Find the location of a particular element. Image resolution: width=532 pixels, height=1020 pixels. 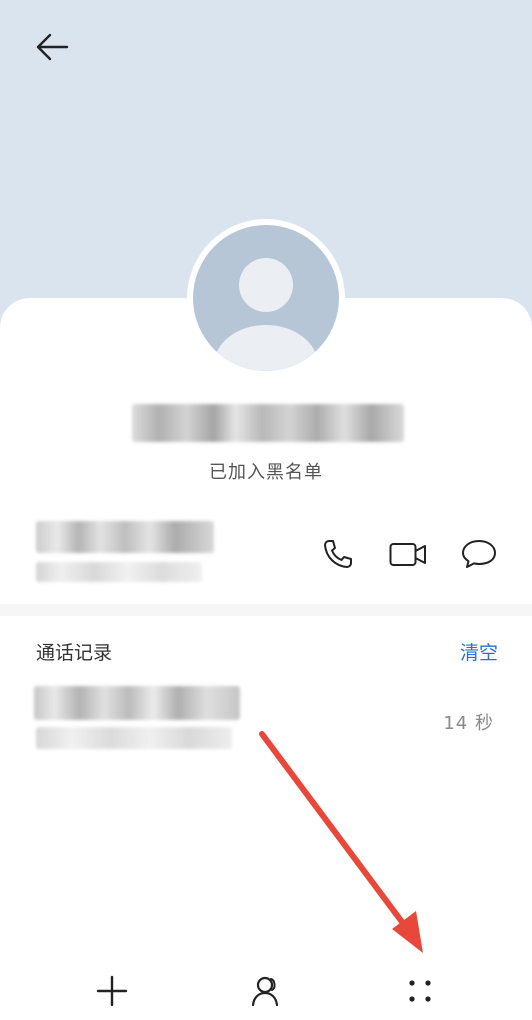

back-button is located at coordinates (52, 47).